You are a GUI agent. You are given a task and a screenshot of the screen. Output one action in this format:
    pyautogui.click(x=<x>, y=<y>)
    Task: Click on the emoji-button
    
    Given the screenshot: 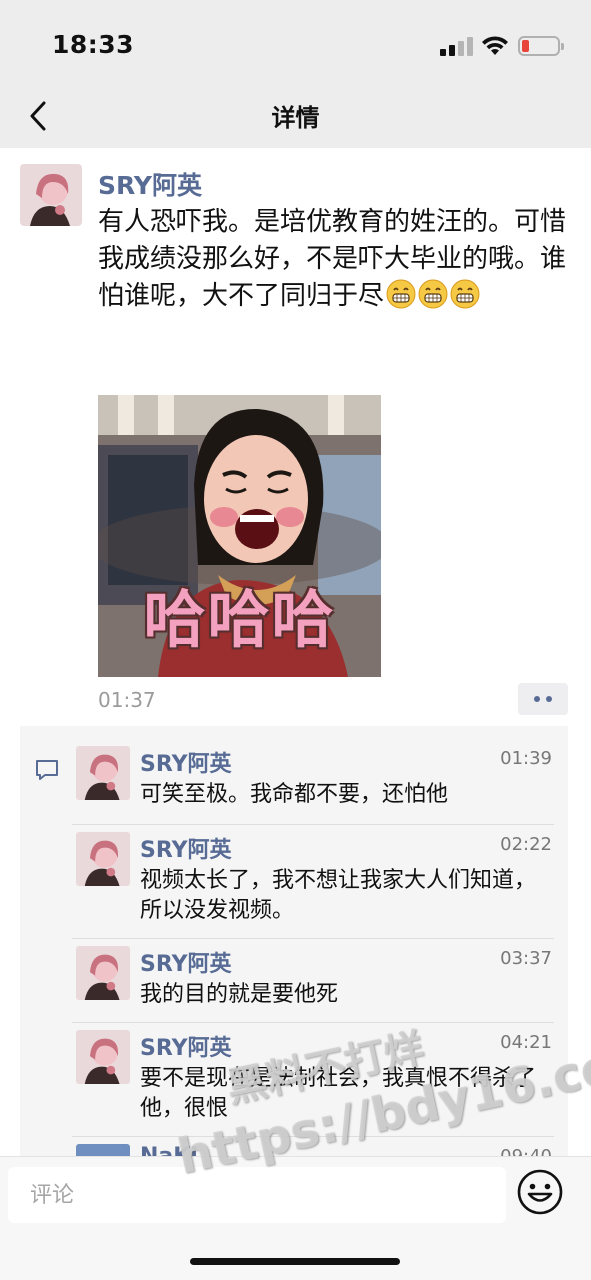 What is the action you would take?
    pyautogui.click(x=540, y=1192)
    